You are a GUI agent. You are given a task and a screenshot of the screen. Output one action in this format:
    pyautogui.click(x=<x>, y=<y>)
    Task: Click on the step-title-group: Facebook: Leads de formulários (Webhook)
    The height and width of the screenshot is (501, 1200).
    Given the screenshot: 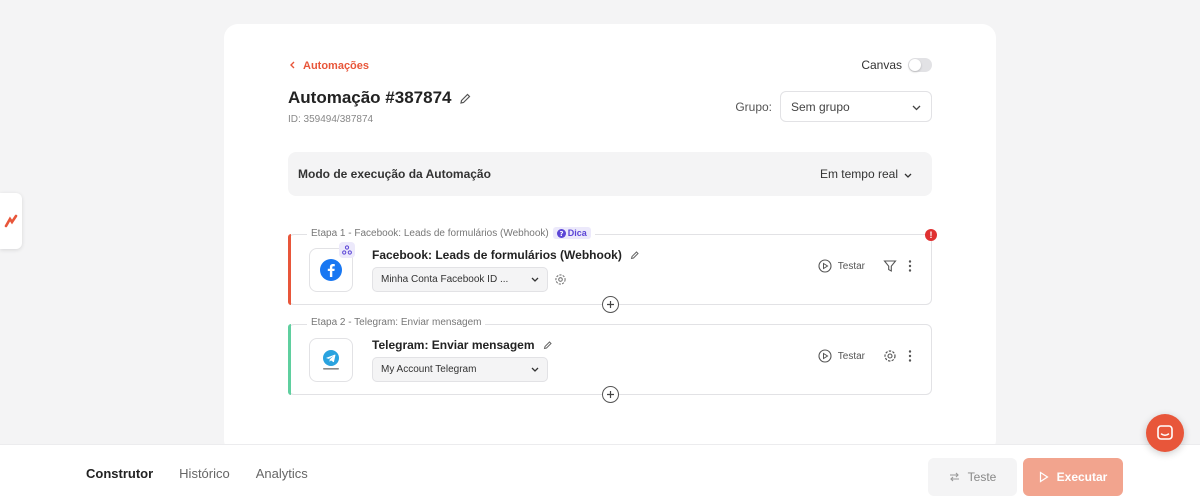 What is the action you would take?
    pyautogui.click(x=506, y=255)
    